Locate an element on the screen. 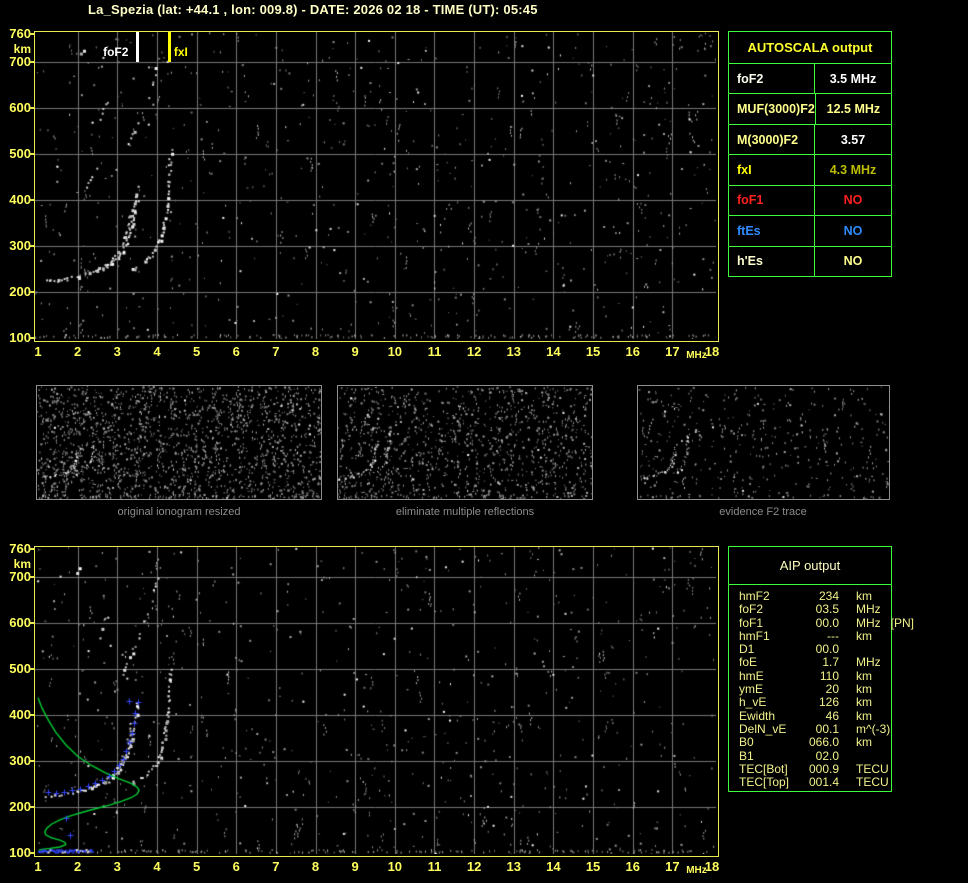  x-axis-tick-top: 1 is located at coordinates (38, 351).